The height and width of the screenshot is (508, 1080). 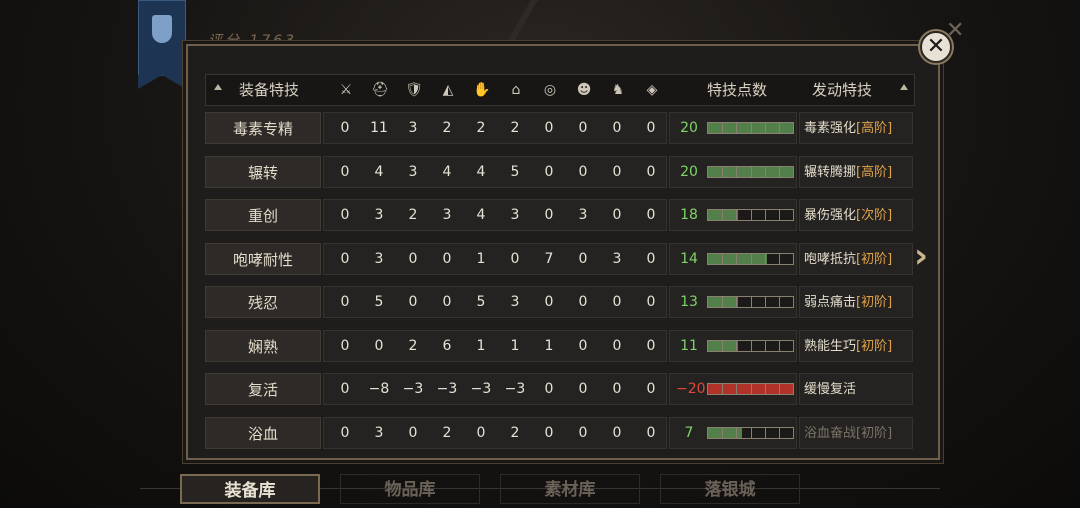 I want to click on points-cell: 13, so click(x=733, y=302).